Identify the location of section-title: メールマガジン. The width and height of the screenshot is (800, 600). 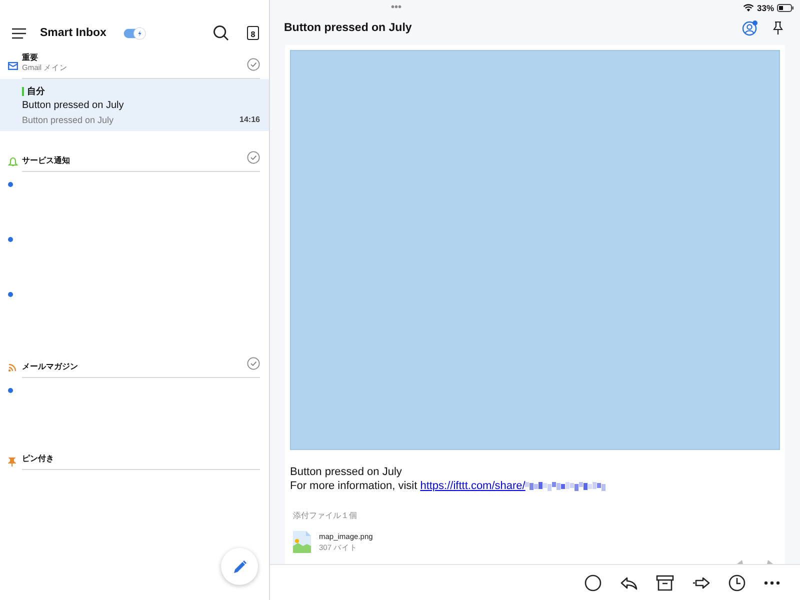
(50, 366).